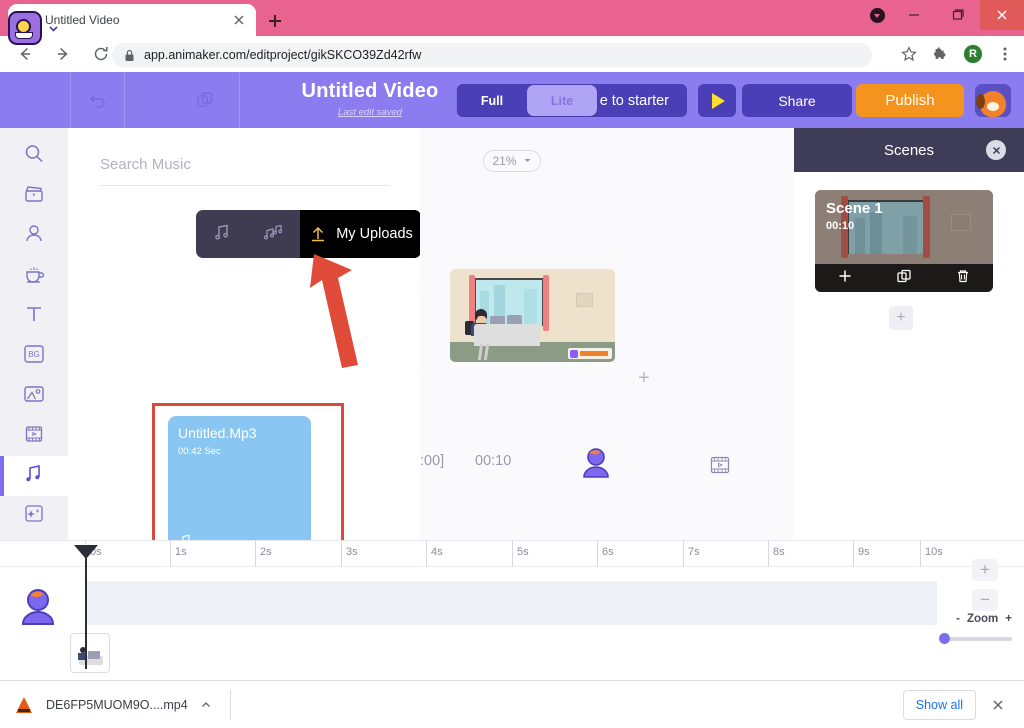 The image size is (1024, 728). I want to click on ruler-tick: 2s, so click(266, 552).